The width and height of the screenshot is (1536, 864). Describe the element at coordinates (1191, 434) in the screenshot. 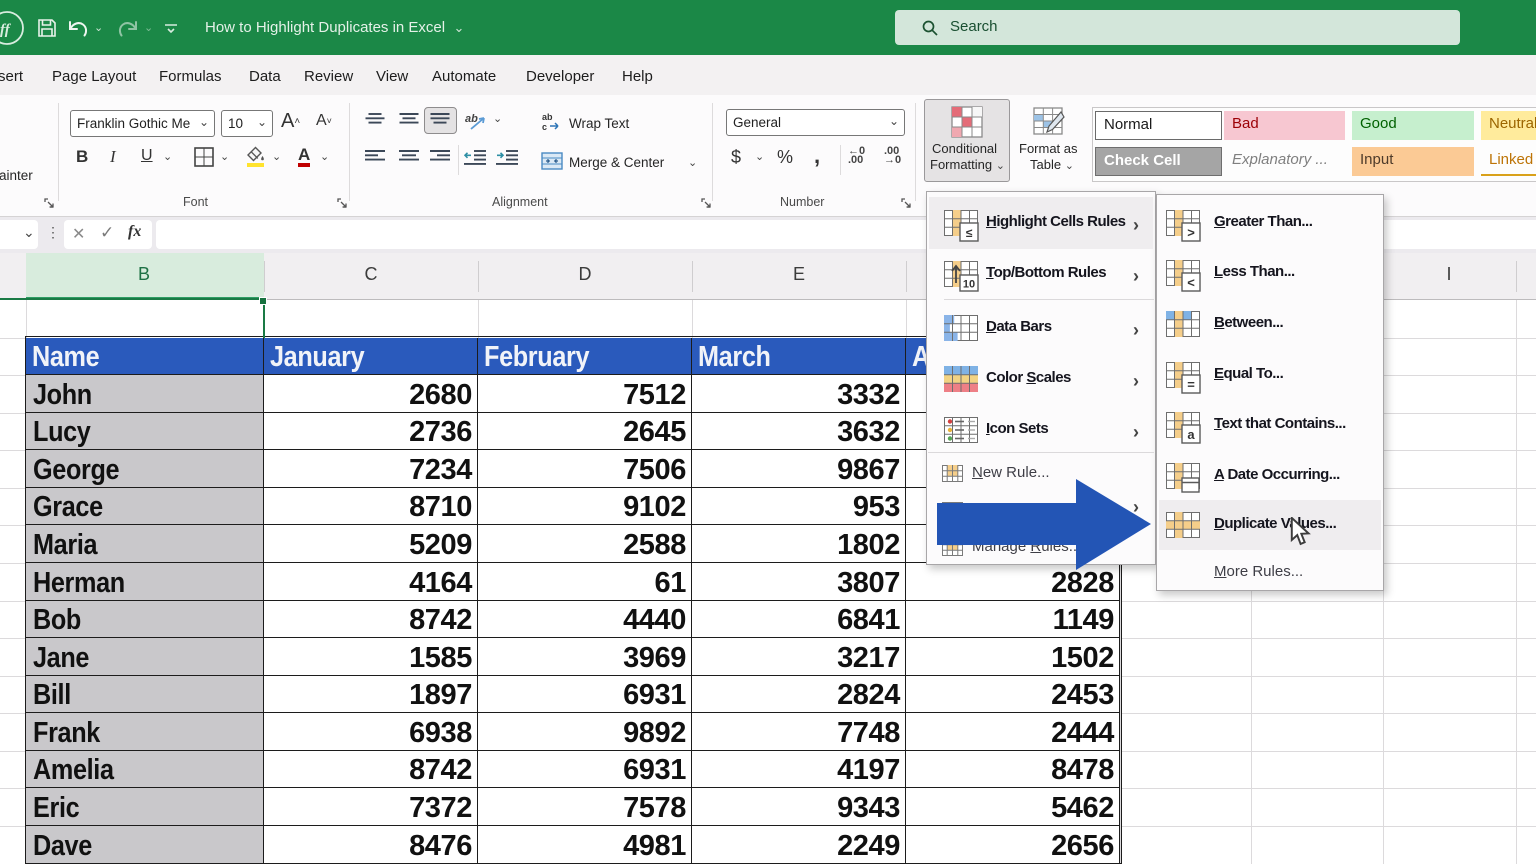

I see `svg-text: a` at that location.